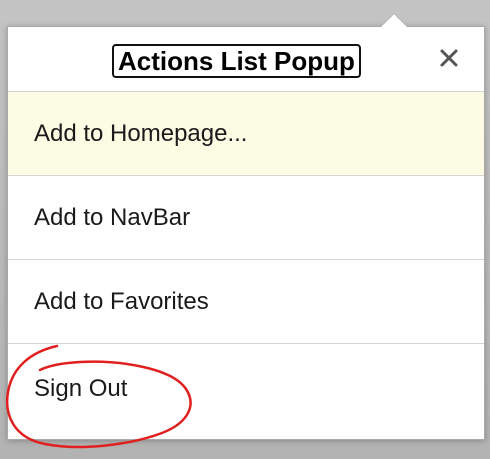  Describe the element at coordinates (121, 301) in the screenshot. I see `menu-item-label: Add to Favorites` at that location.